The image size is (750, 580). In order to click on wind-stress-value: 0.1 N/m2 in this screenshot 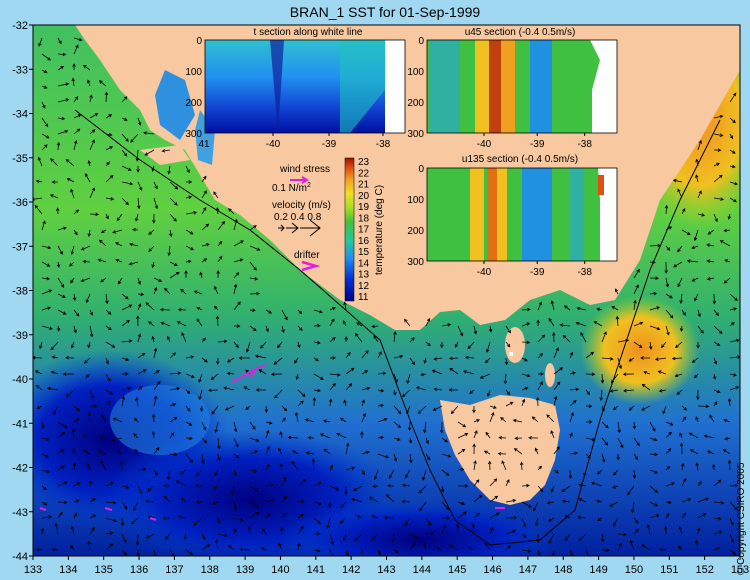, I will do `click(291, 188)`.